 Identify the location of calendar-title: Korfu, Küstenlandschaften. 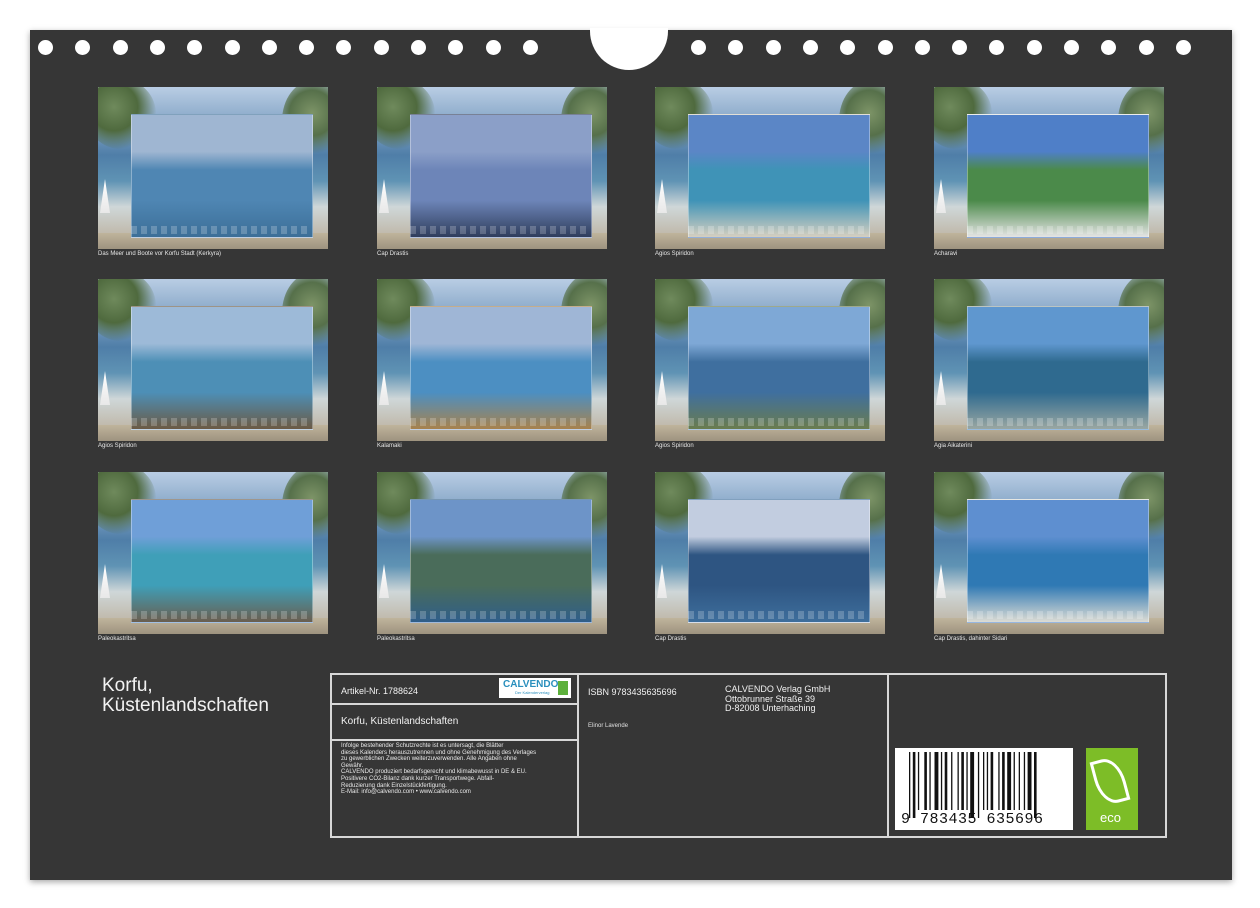
(185, 696).